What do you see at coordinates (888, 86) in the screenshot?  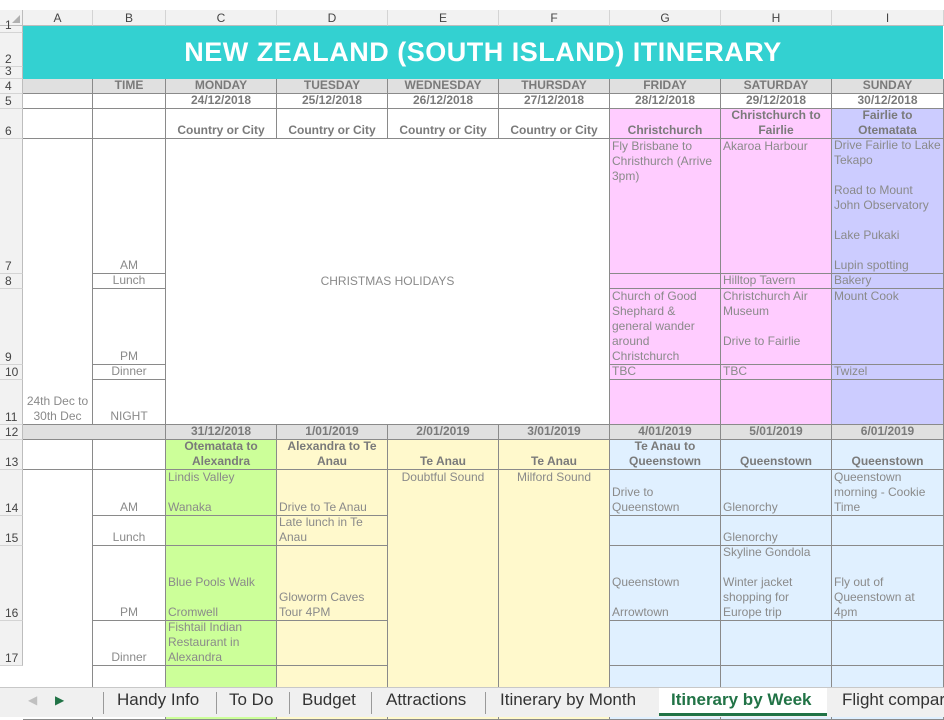 I see `day-header: SUNDAY` at bounding box center [888, 86].